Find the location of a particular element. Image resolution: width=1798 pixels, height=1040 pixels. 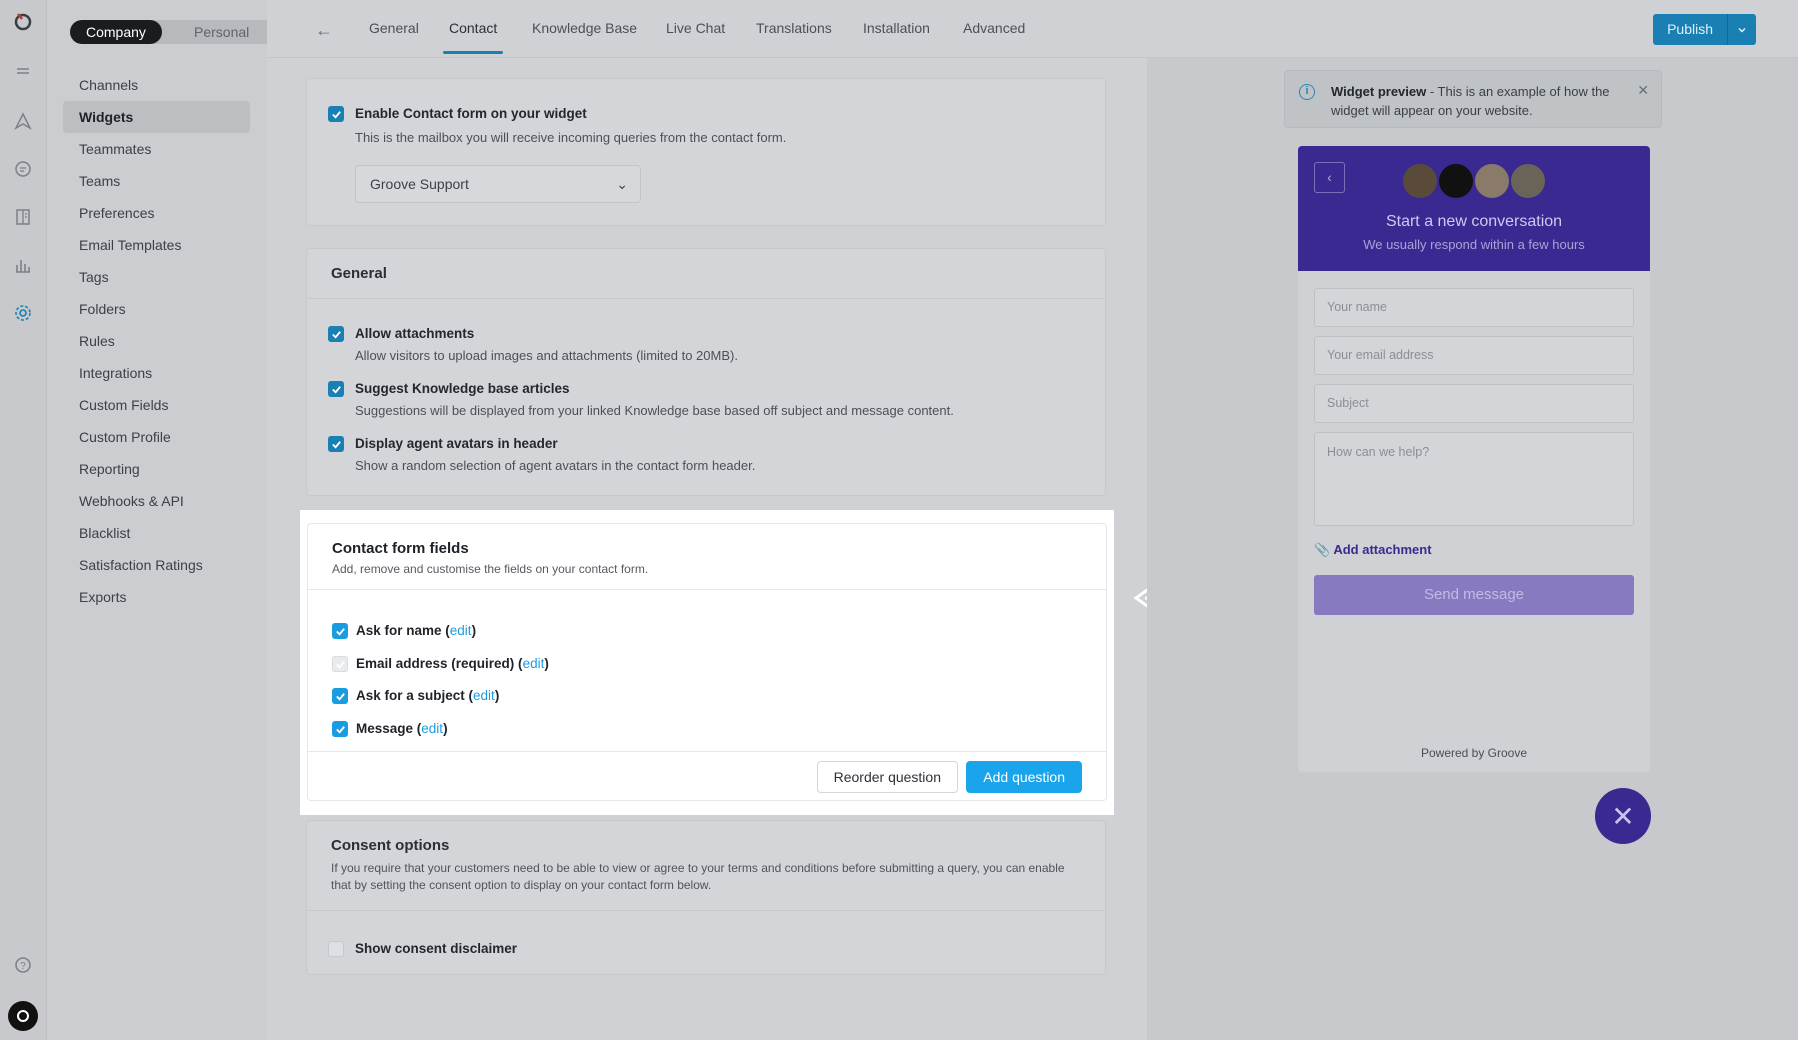

mailbox-select: Groove Support ⌄ is located at coordinates (498, 184).